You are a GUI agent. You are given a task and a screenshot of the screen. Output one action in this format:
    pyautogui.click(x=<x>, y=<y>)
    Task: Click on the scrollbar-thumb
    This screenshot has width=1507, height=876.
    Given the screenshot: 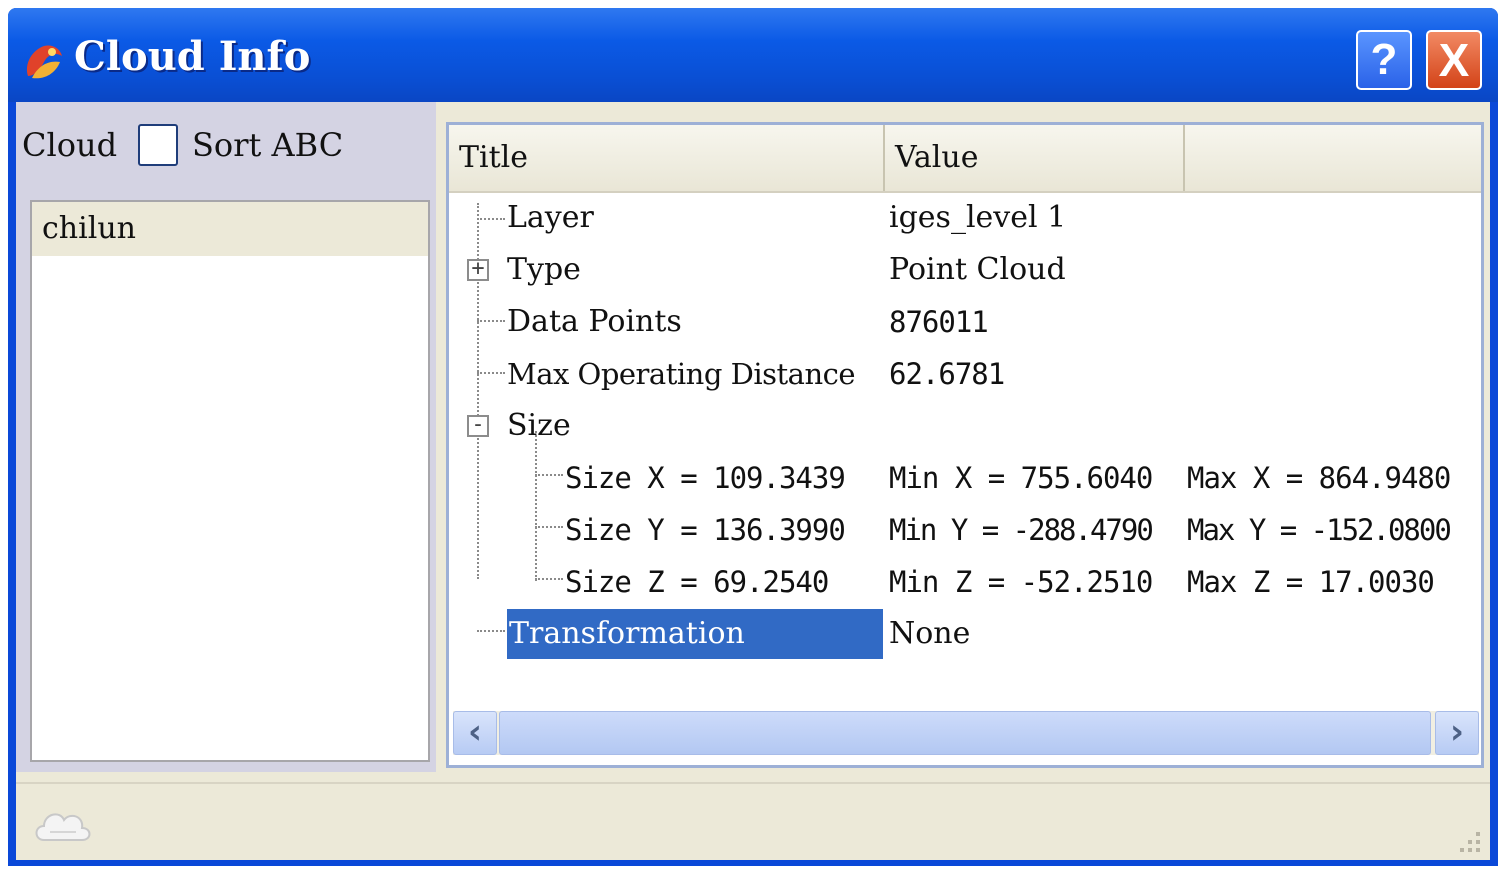 What is the action you would take?
    pyautogui.click(x=965, y=733)
    